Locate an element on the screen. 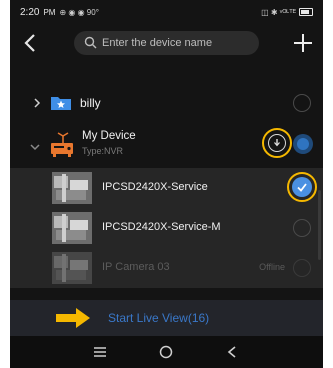 Image resolution: width=333 pixels, height=368 pixels. status-right: ◫ ✱ ᵛᴼᴸᵀᴱ is located at coordinates (287, 12).